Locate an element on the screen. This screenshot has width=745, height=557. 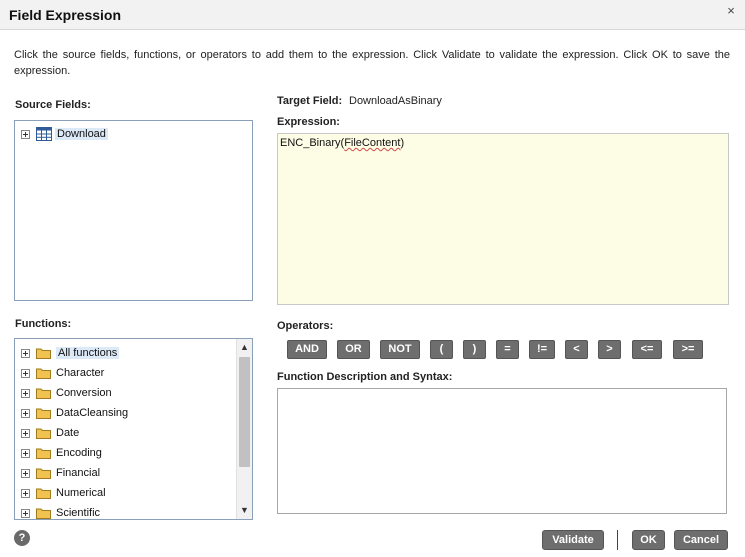
function-description-box is located at coordinates (502, 451).